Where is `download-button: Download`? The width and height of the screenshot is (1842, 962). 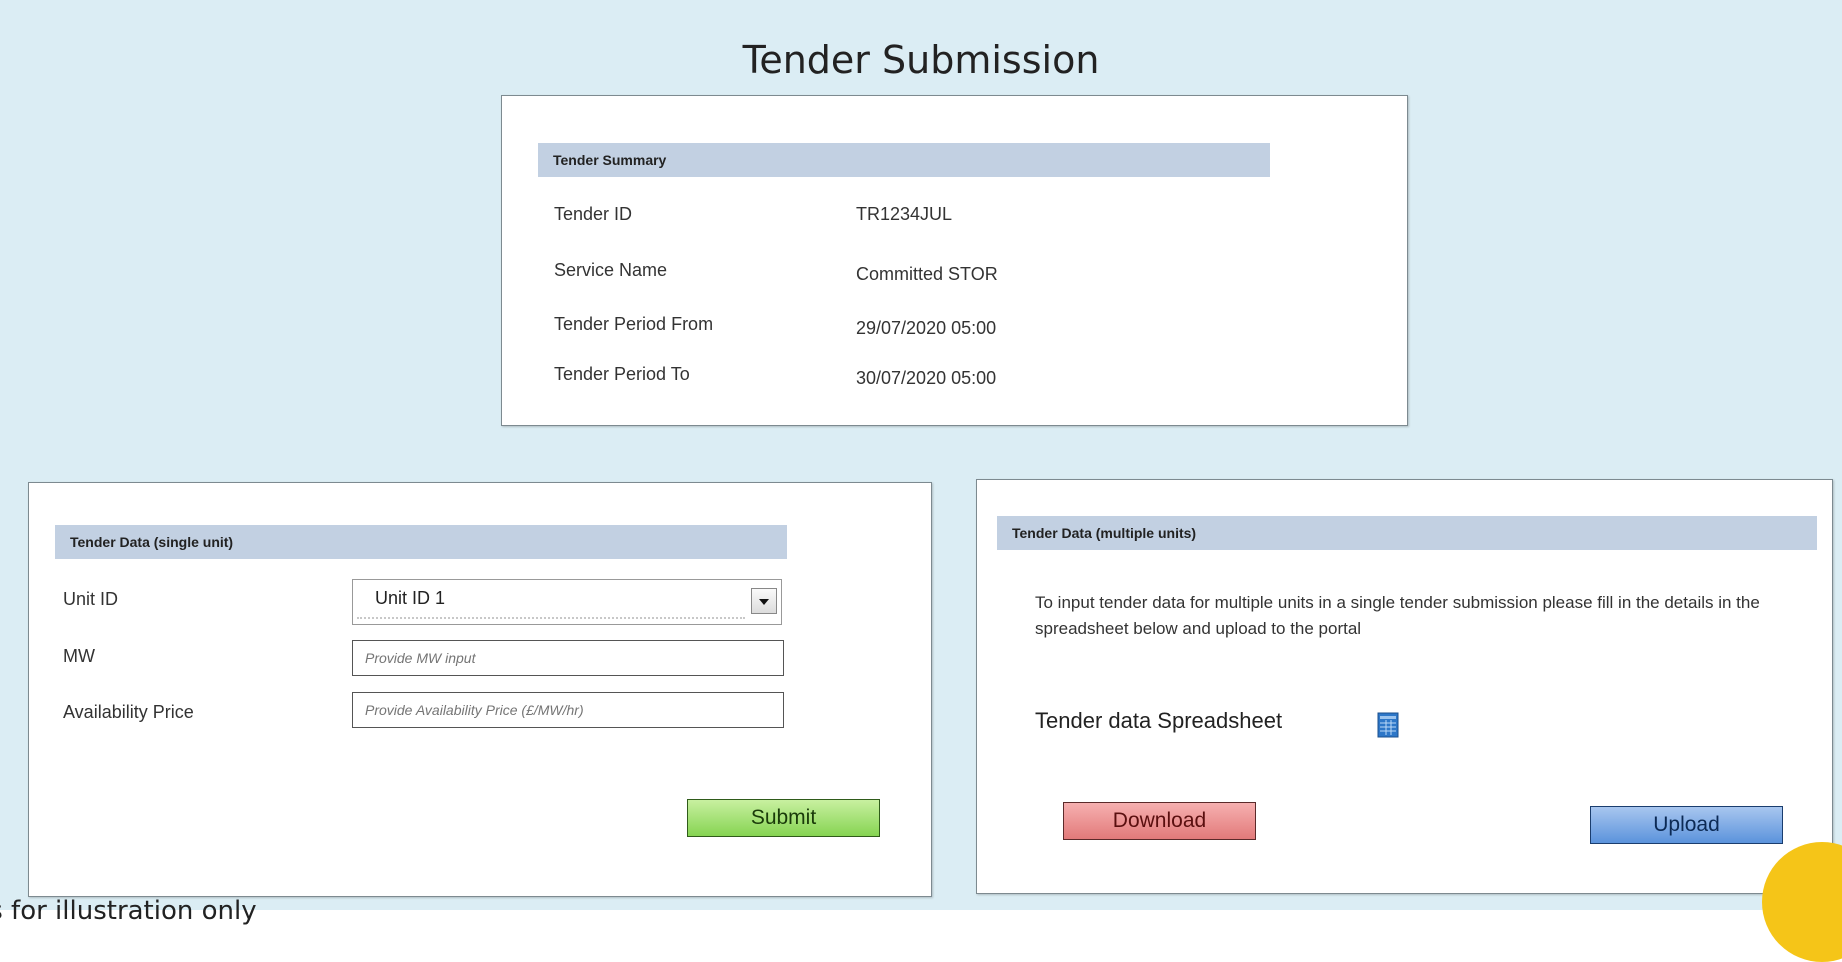
download-button: Download is located at coordinates (1159, 821).